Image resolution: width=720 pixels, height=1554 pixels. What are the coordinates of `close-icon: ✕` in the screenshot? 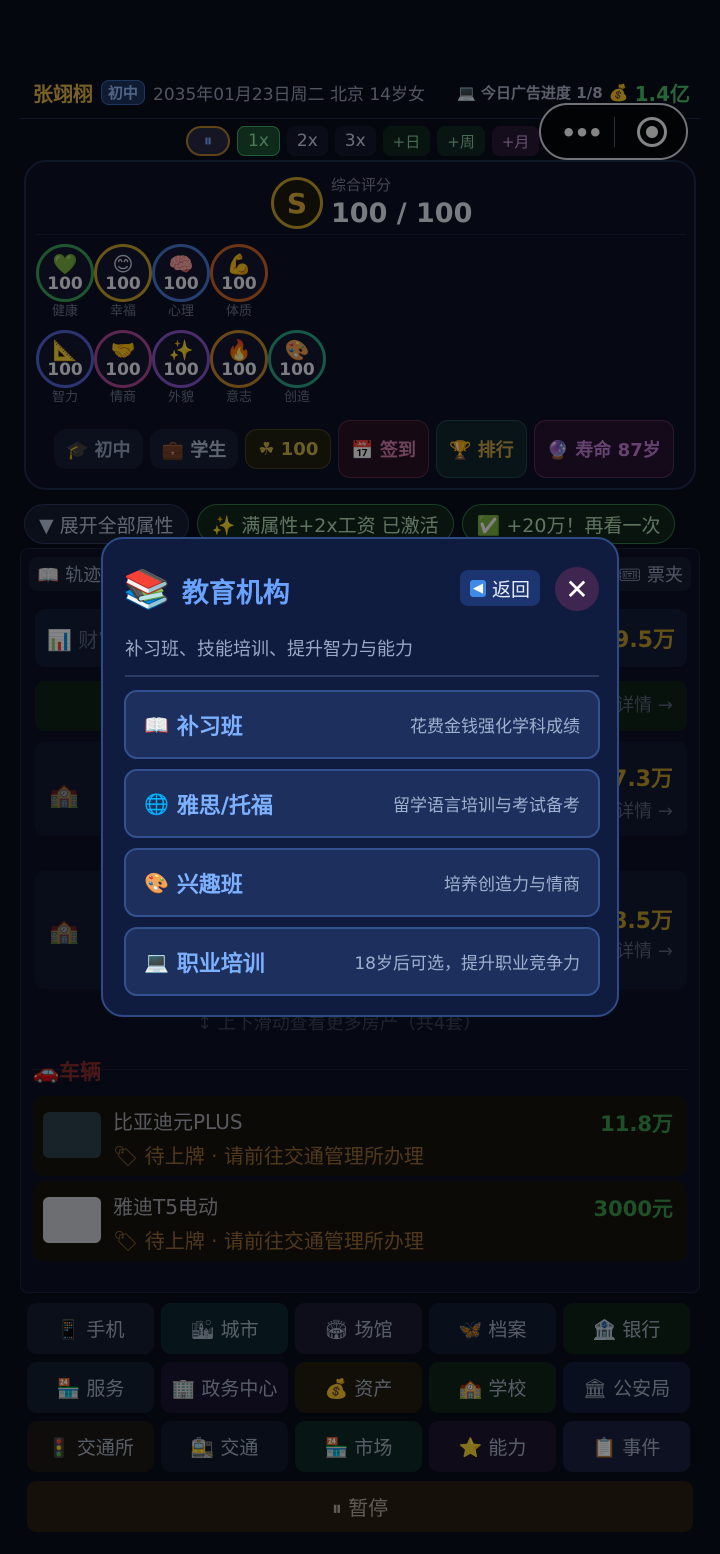 It's located at (577, 589).